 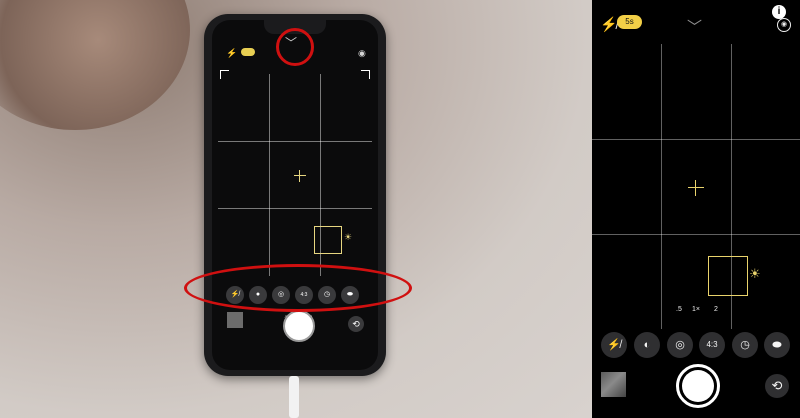 What do you see at coordinates (348, 237) in the screenshot?
I see `mini-sun-icon: ☀` at bounding box center [348, 237].